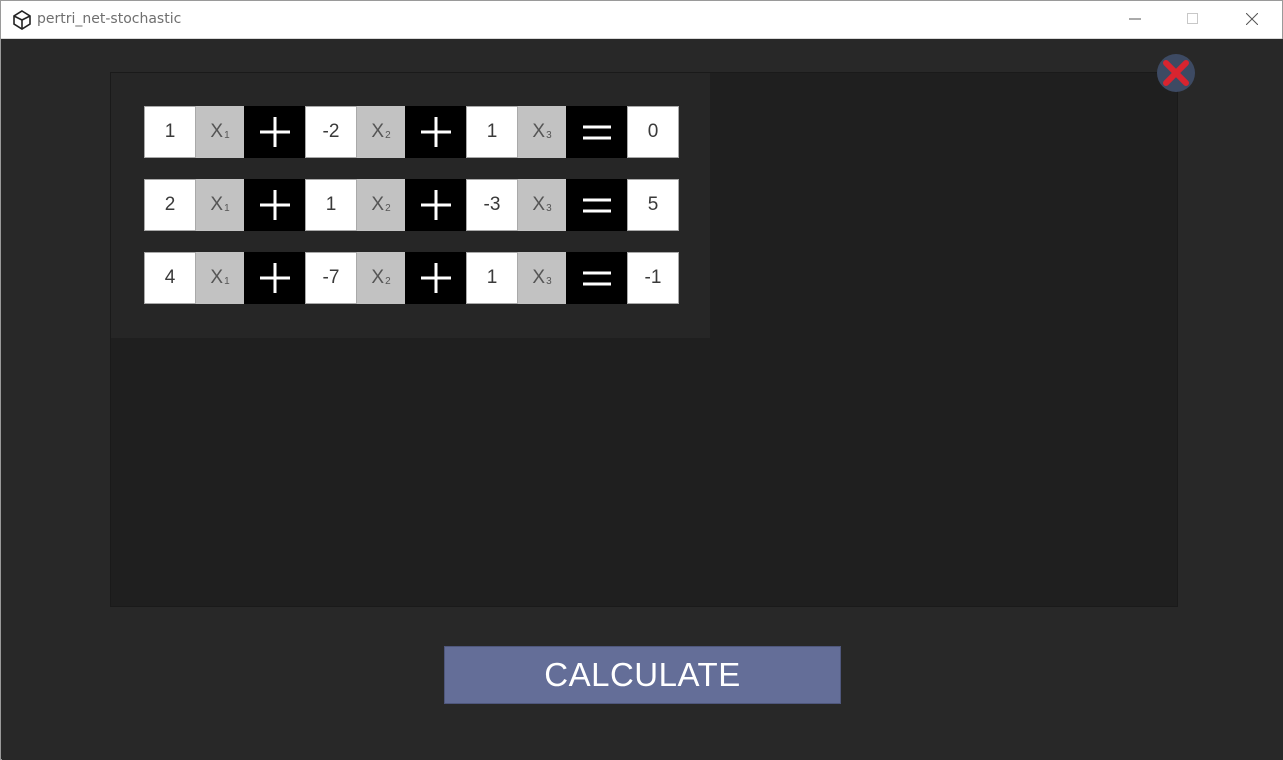  I want to click on equation-row-2: 2 X1 1 X2 -3 X3 5, so click(411, 205).